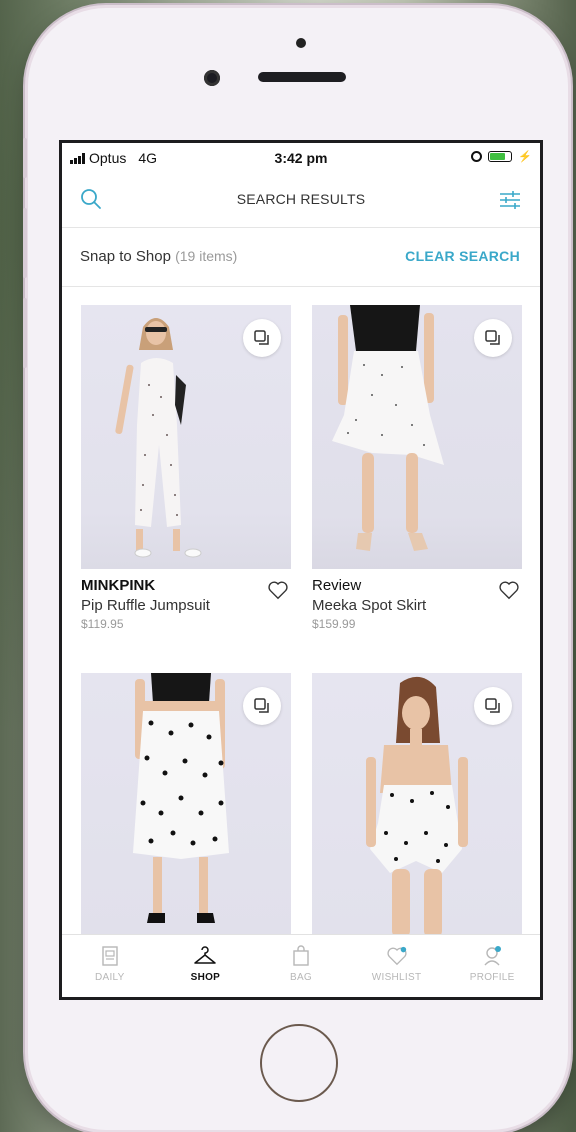 The image size is (576, 1132). What do you see at coordinates (25, 333) in the screenshot?
I see `volume-down-button` at bounding box center [25, 333].